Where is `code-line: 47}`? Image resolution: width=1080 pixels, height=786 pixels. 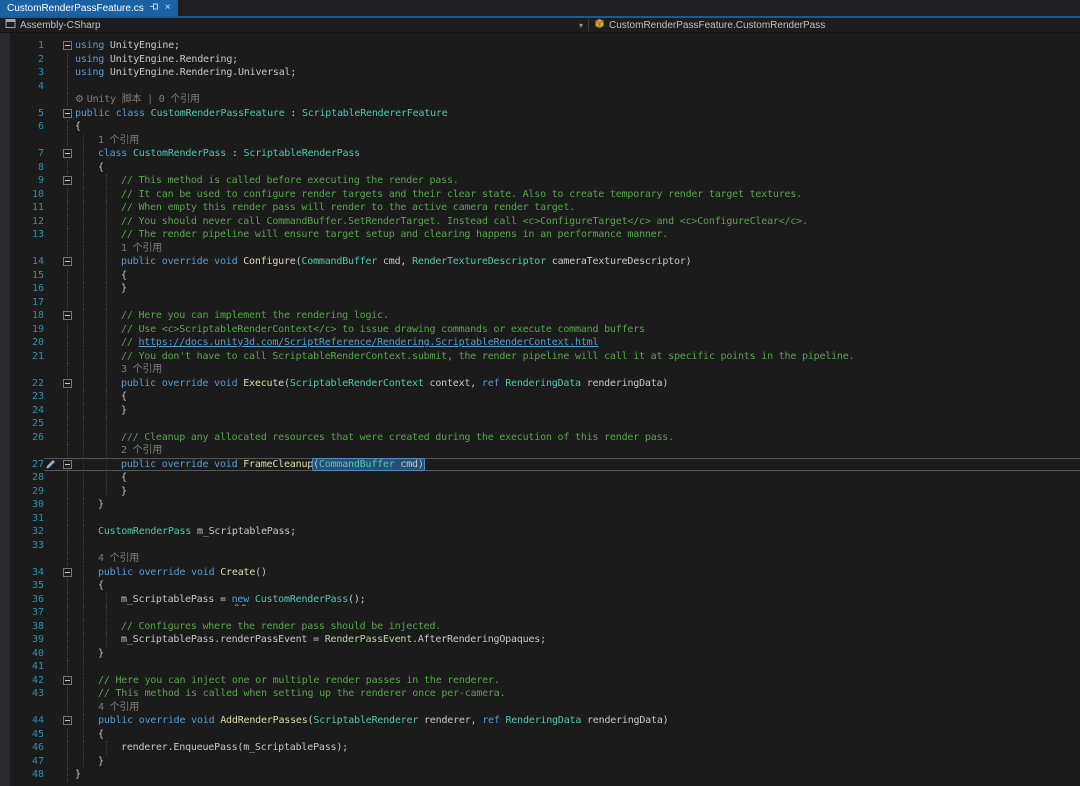
code-line: 47} is located at coordinates (540, 761).